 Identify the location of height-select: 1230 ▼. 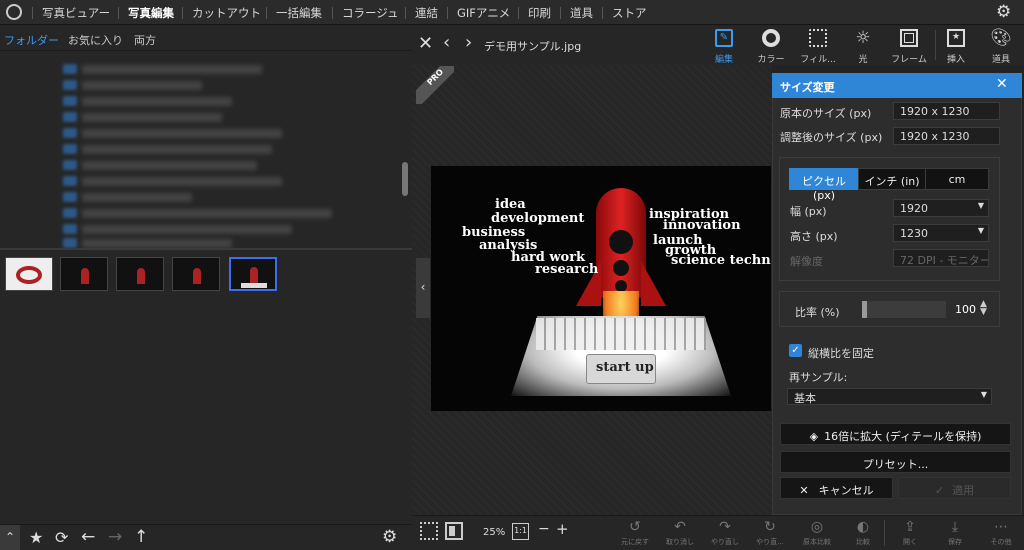
(941, 233).